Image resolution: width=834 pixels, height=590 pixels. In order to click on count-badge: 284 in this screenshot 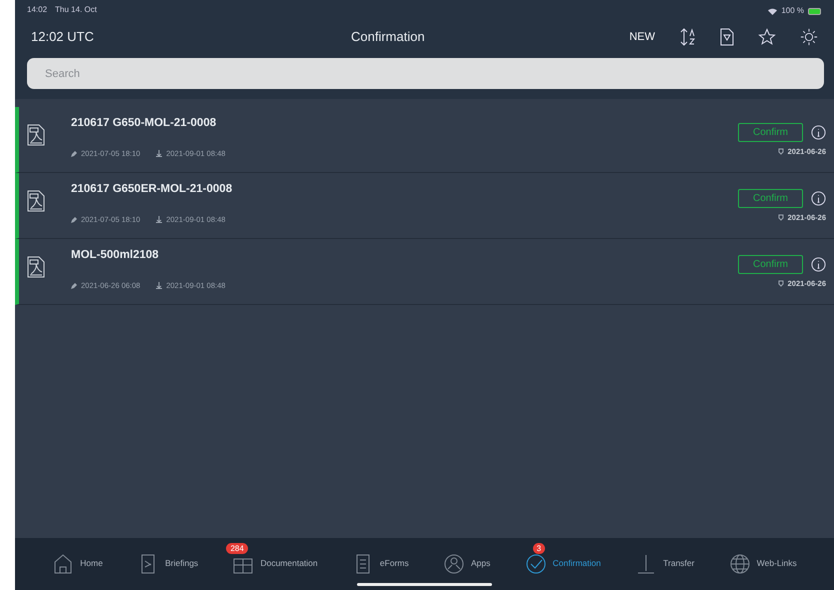, I will do `click(237, 548)`.